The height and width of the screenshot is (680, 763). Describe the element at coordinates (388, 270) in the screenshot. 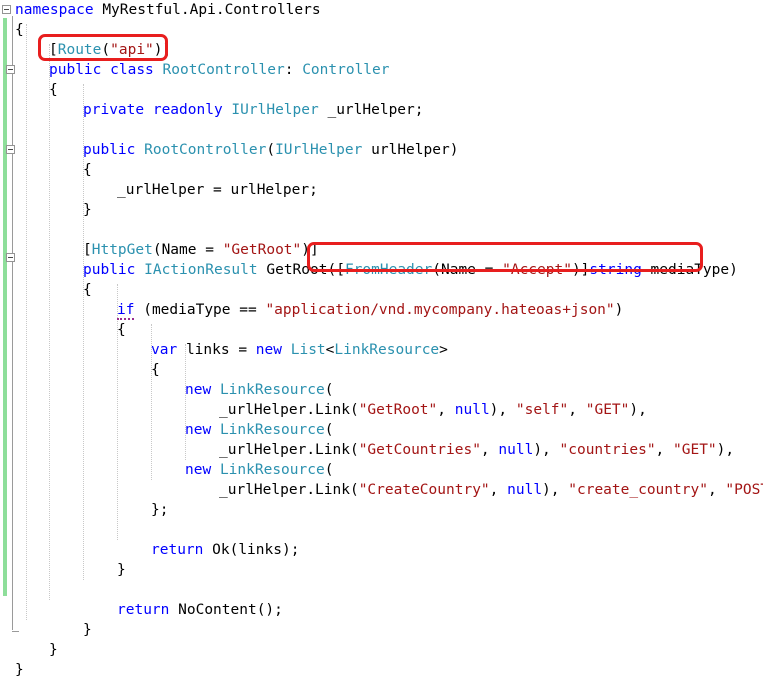

I see `token-type: FromHeader` at that location.